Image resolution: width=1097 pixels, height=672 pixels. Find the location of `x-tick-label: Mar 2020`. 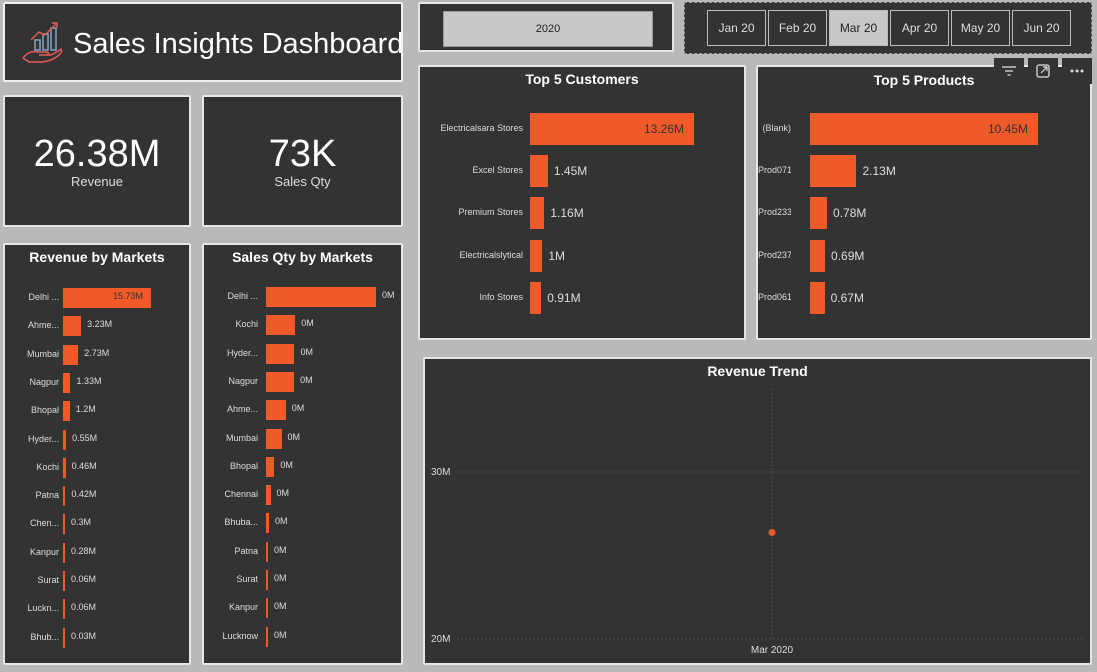

x-tick-label: Mar 2020 is located at coordinates (772, 650).